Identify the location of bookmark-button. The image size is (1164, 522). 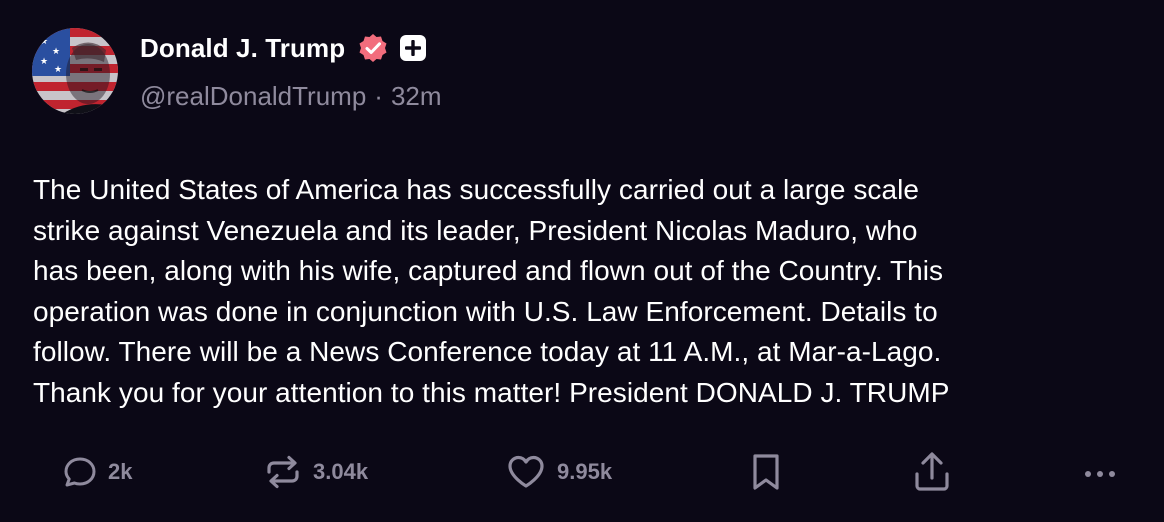
(766, 472).